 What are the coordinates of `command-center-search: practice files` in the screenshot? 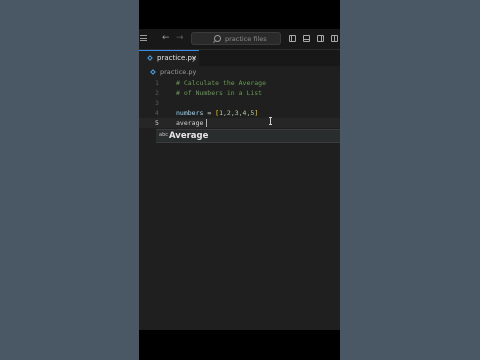 It's located at (236, 38).